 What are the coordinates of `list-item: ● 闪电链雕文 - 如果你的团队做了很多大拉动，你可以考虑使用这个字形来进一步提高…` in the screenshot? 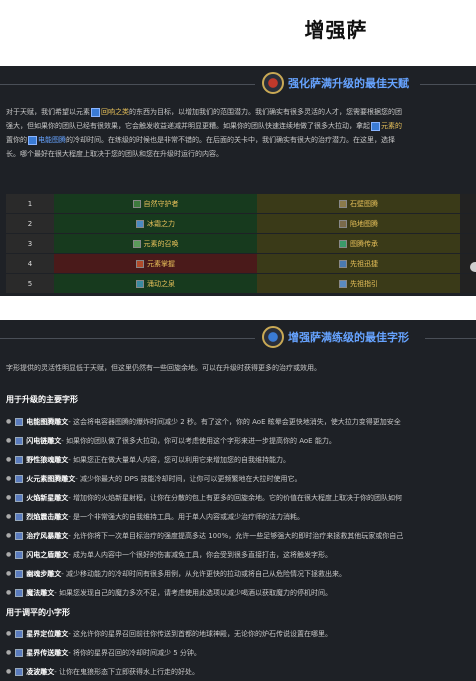 It's located at (241, 440).